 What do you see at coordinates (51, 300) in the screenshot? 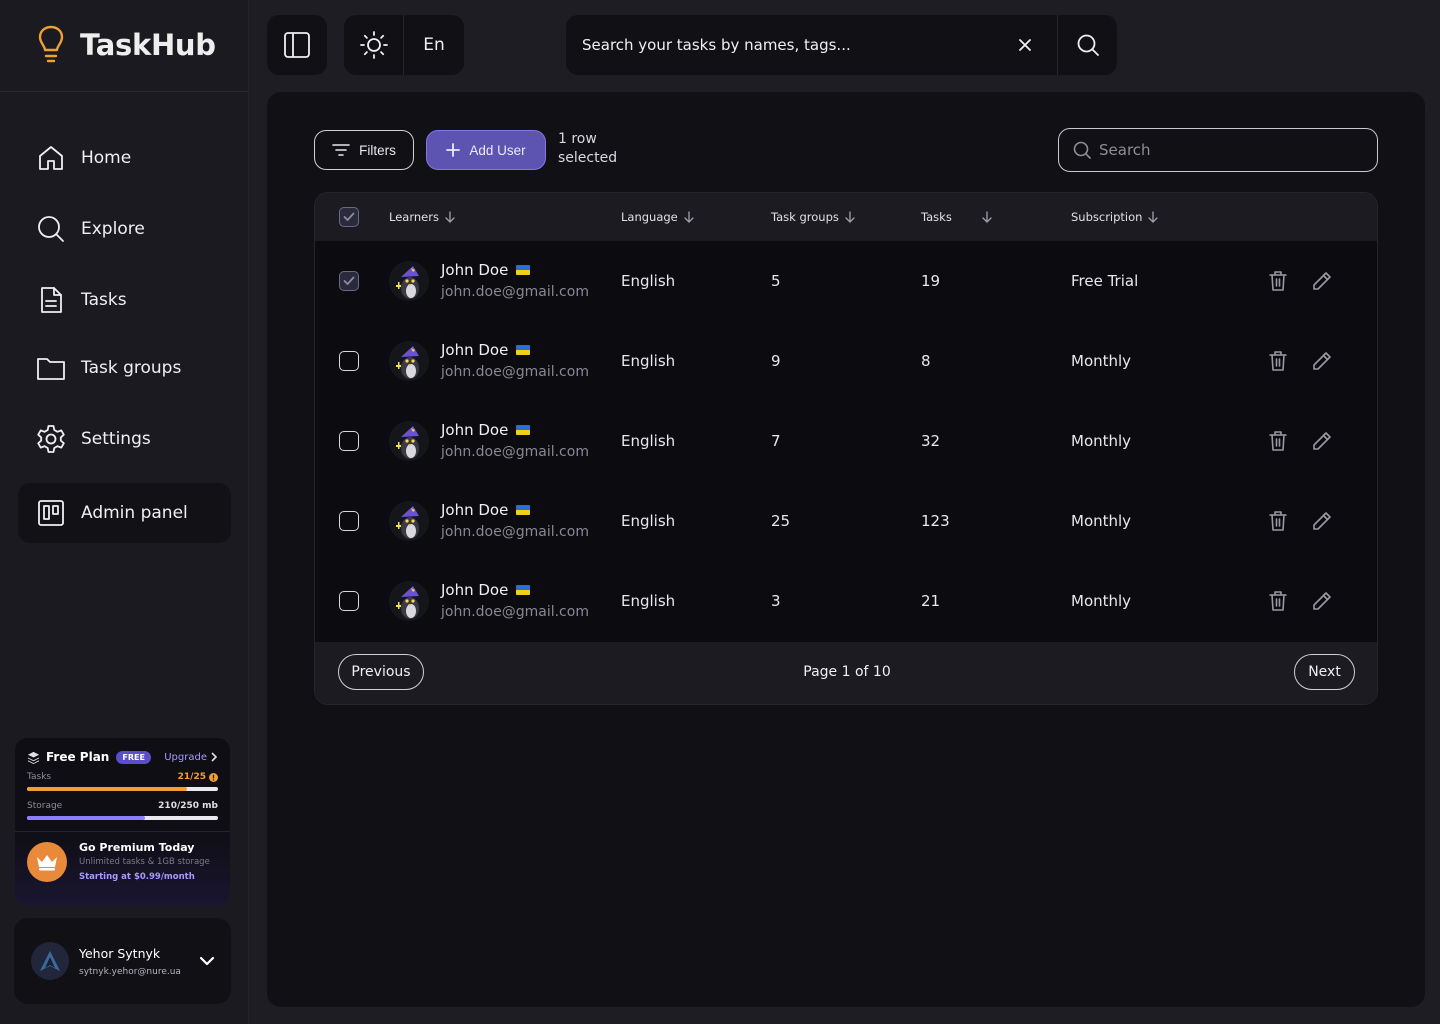
I see `document-icon` at bounding box center [51, 300].